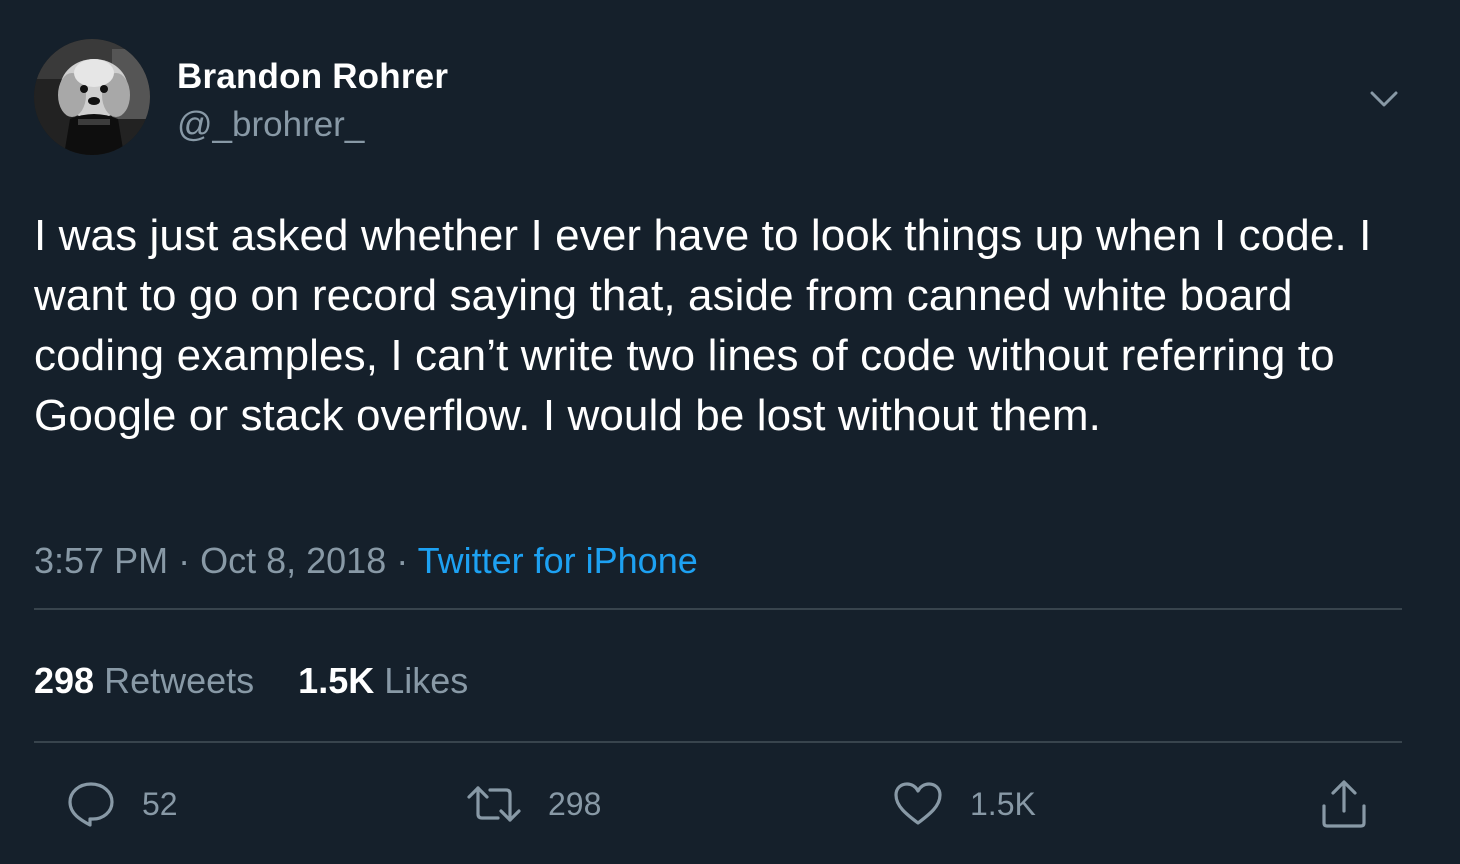  I want to click on like-count: 1.5K, so click(1003, 803).